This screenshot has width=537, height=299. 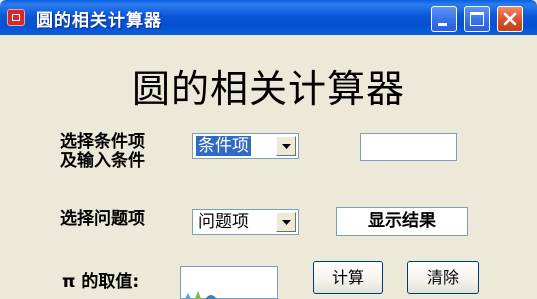 What do you see at coordinates (201, 295) in the screenshot?
I see `decorative-logo-icon` at bounding box center [201, 295].